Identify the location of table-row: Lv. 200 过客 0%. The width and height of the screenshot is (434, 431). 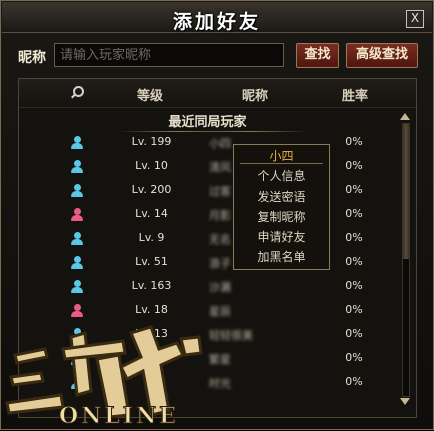
(207, 191).